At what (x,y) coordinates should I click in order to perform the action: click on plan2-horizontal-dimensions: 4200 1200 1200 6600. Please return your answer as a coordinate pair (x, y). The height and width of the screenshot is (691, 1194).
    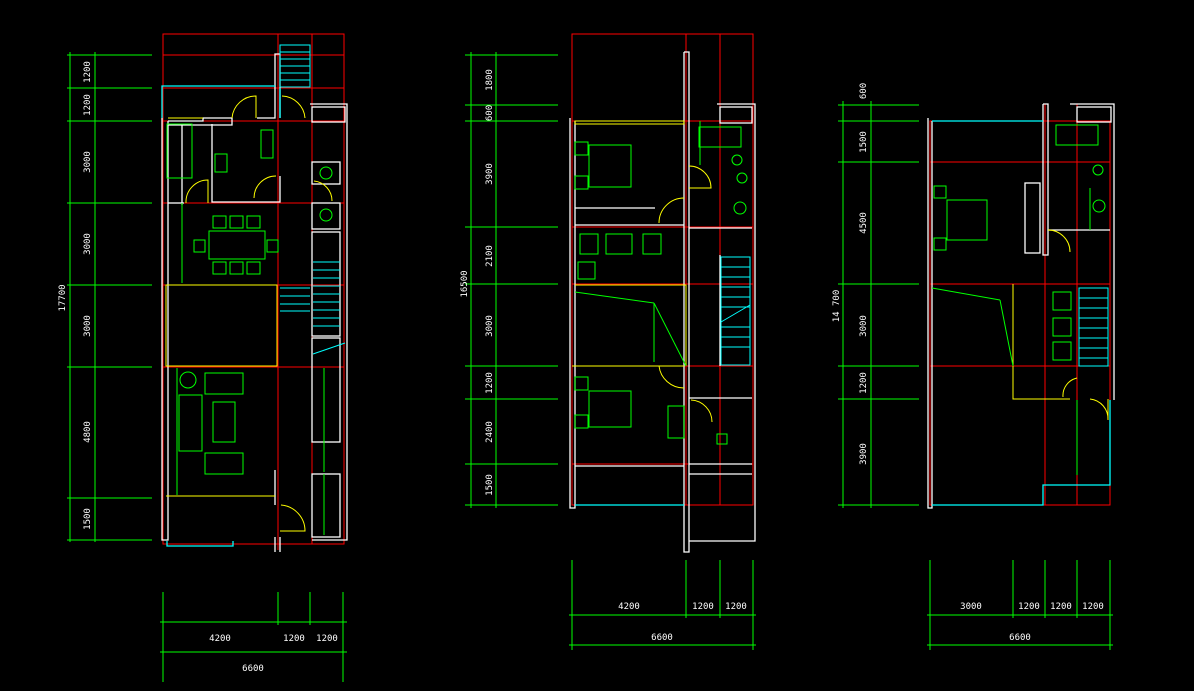
    Looking at the image, I should click on (662, 605).